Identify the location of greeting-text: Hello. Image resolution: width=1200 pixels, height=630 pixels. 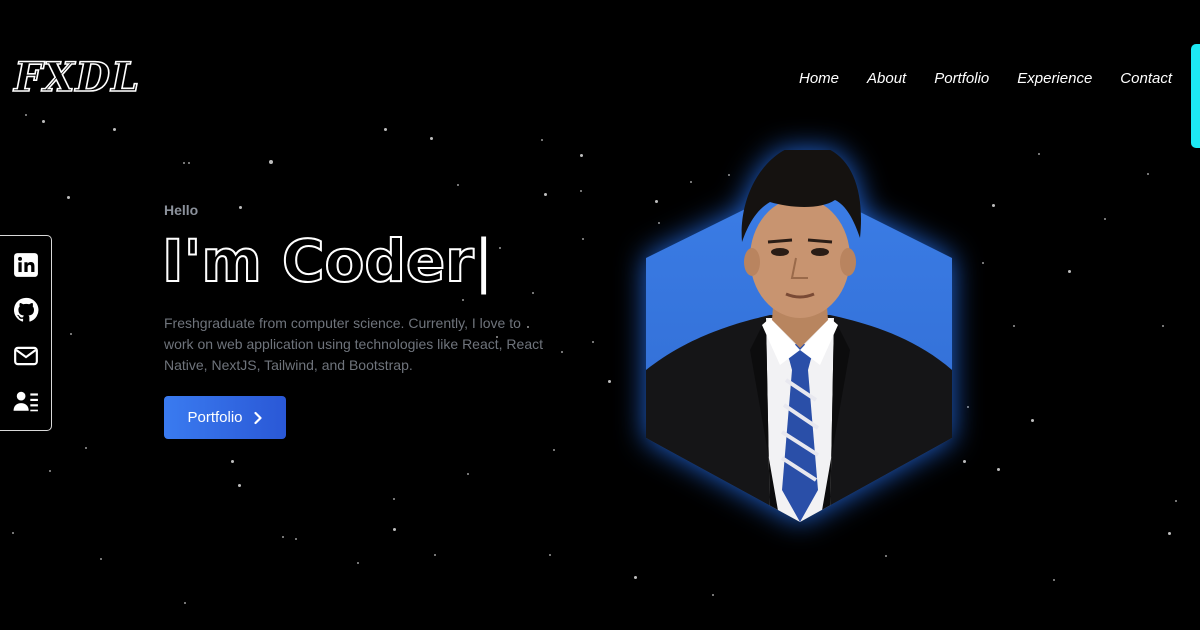
(181, 210).